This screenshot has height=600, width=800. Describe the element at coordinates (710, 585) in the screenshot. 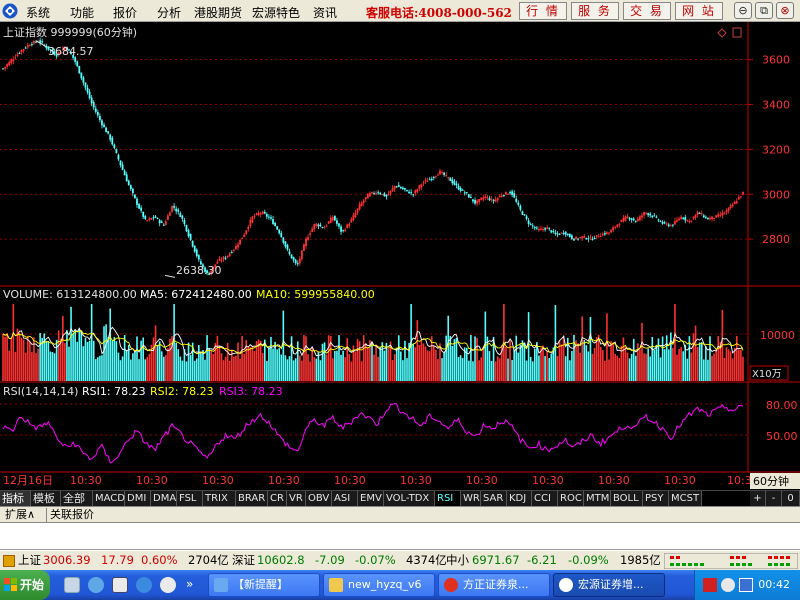

I see `network-icon` at that location.